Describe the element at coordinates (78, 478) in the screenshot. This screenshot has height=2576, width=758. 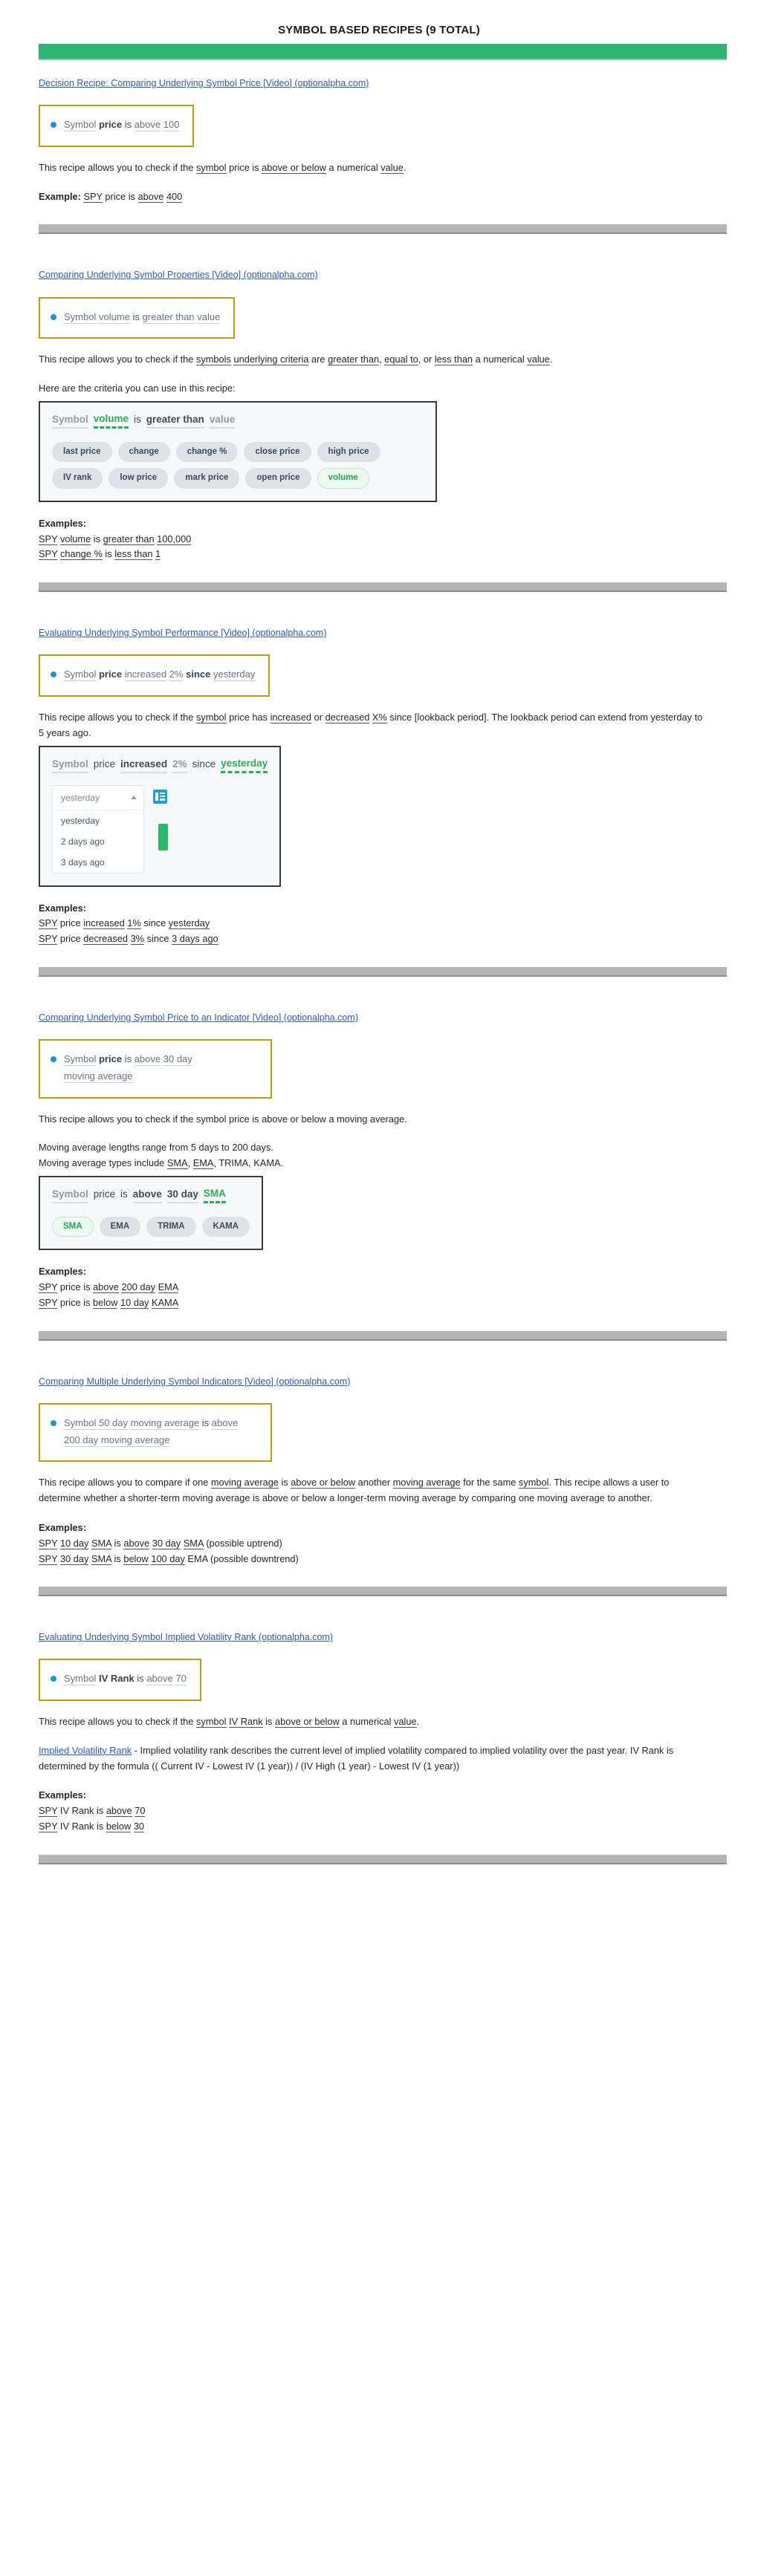
I see `chip-iv-rank: IV rank` at that location.